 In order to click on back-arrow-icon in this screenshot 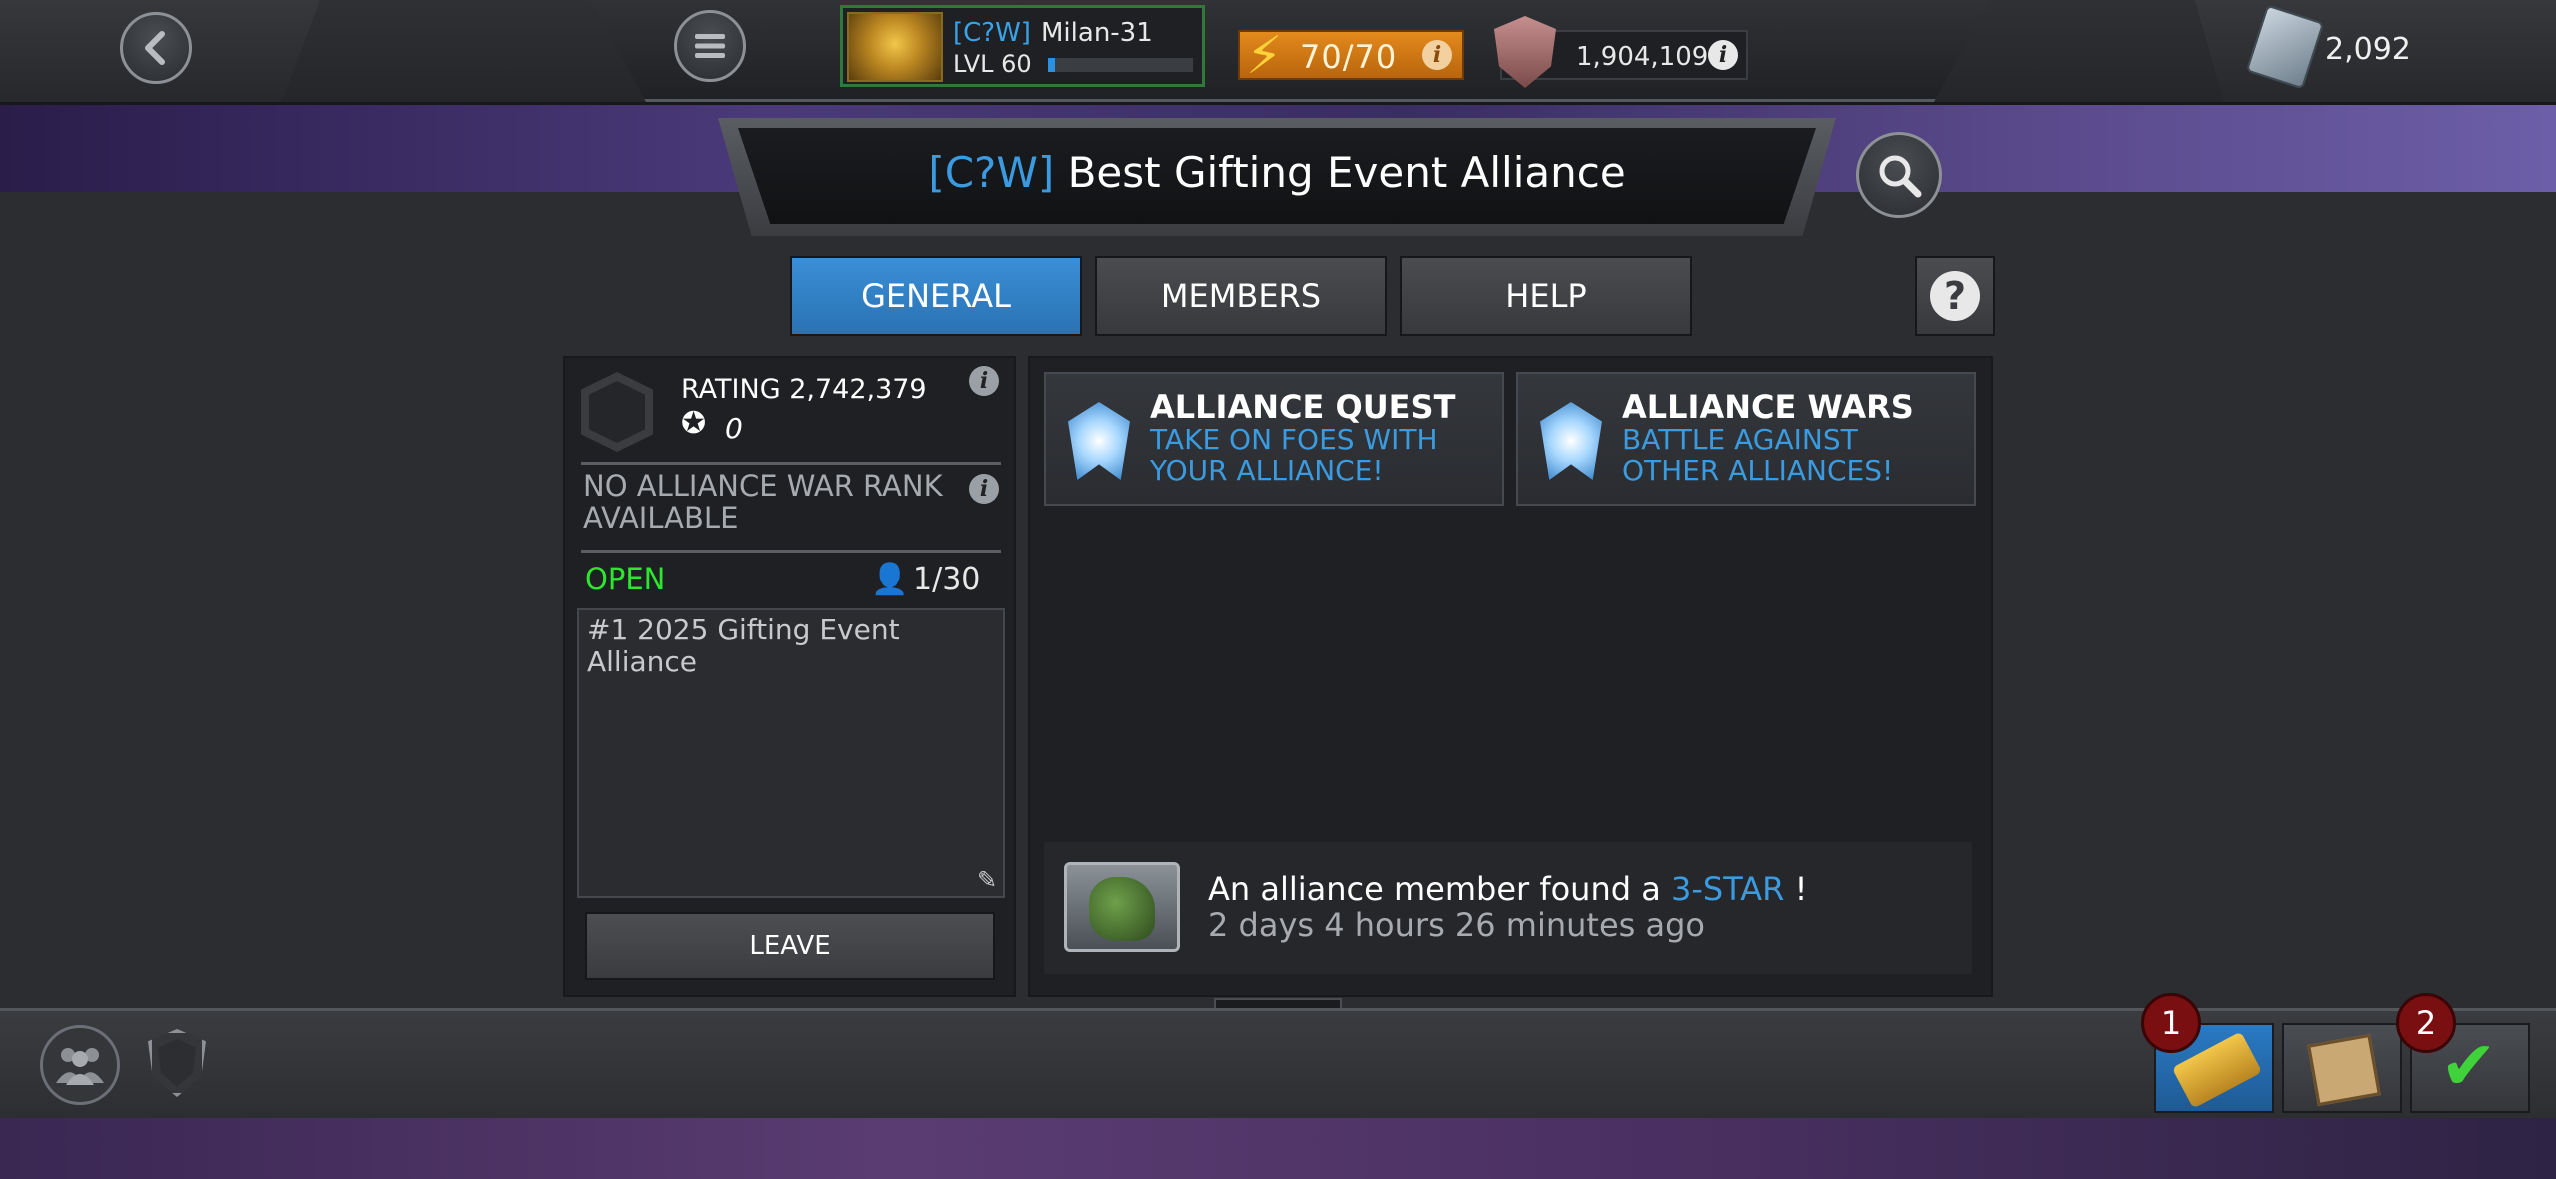, I will do `click(155, 48)`.